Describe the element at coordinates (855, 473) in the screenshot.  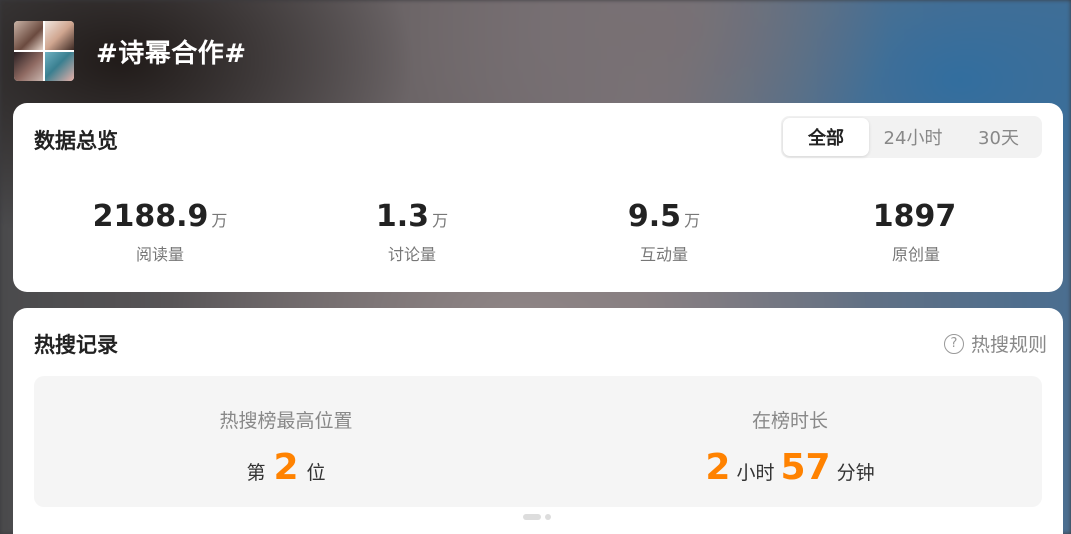
I see `minutes-unit: 分钟` at that location.